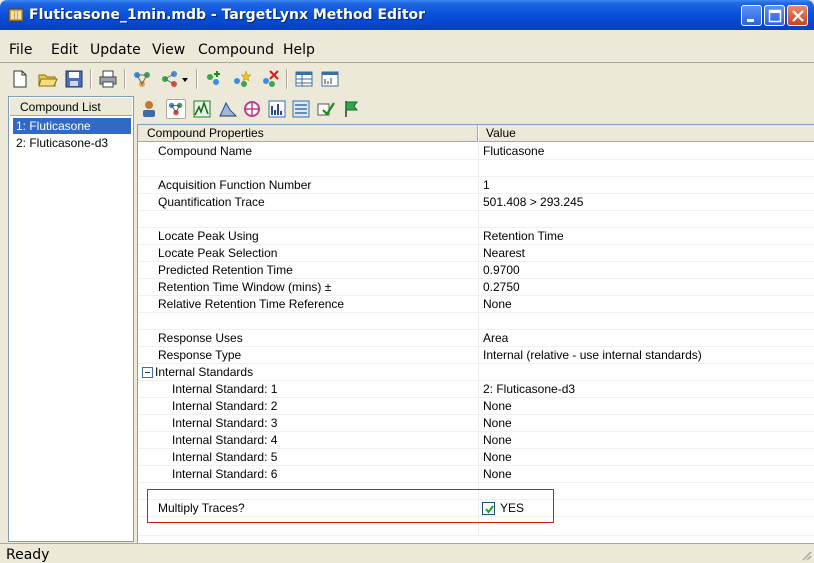 This screenshot has width=814, height=563. Describe the element at coordinates (476, 236) in the screenshot. I see `property-row: Locate Peak Using Retention Time` at that location.